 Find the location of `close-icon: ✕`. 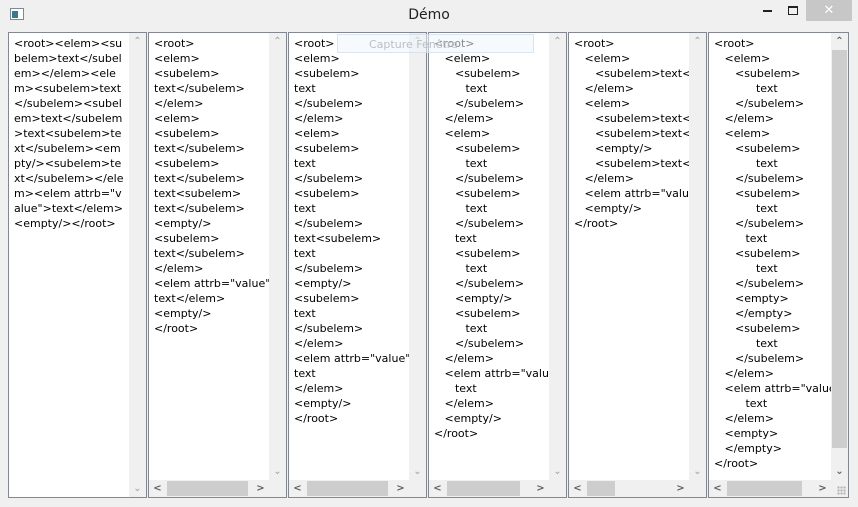

close-icon: ✕ is located at coordinates (829, 10).